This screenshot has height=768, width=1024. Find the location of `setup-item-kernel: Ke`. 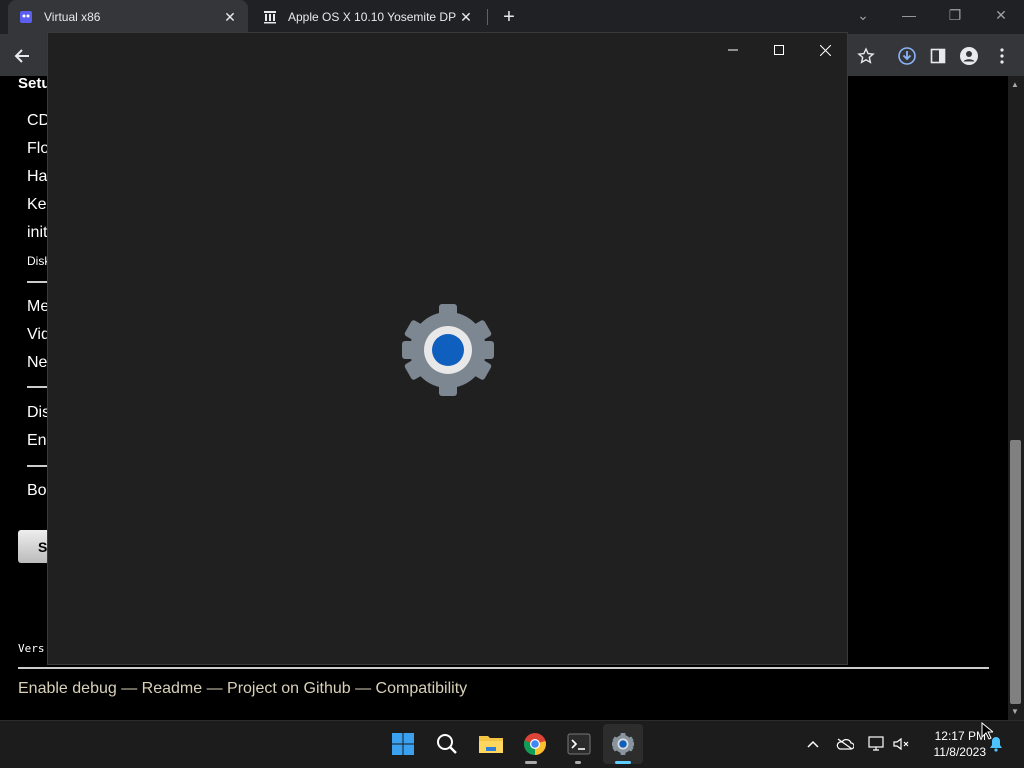

setup-item-kernel: Ke is located at coordinates (37, 205).